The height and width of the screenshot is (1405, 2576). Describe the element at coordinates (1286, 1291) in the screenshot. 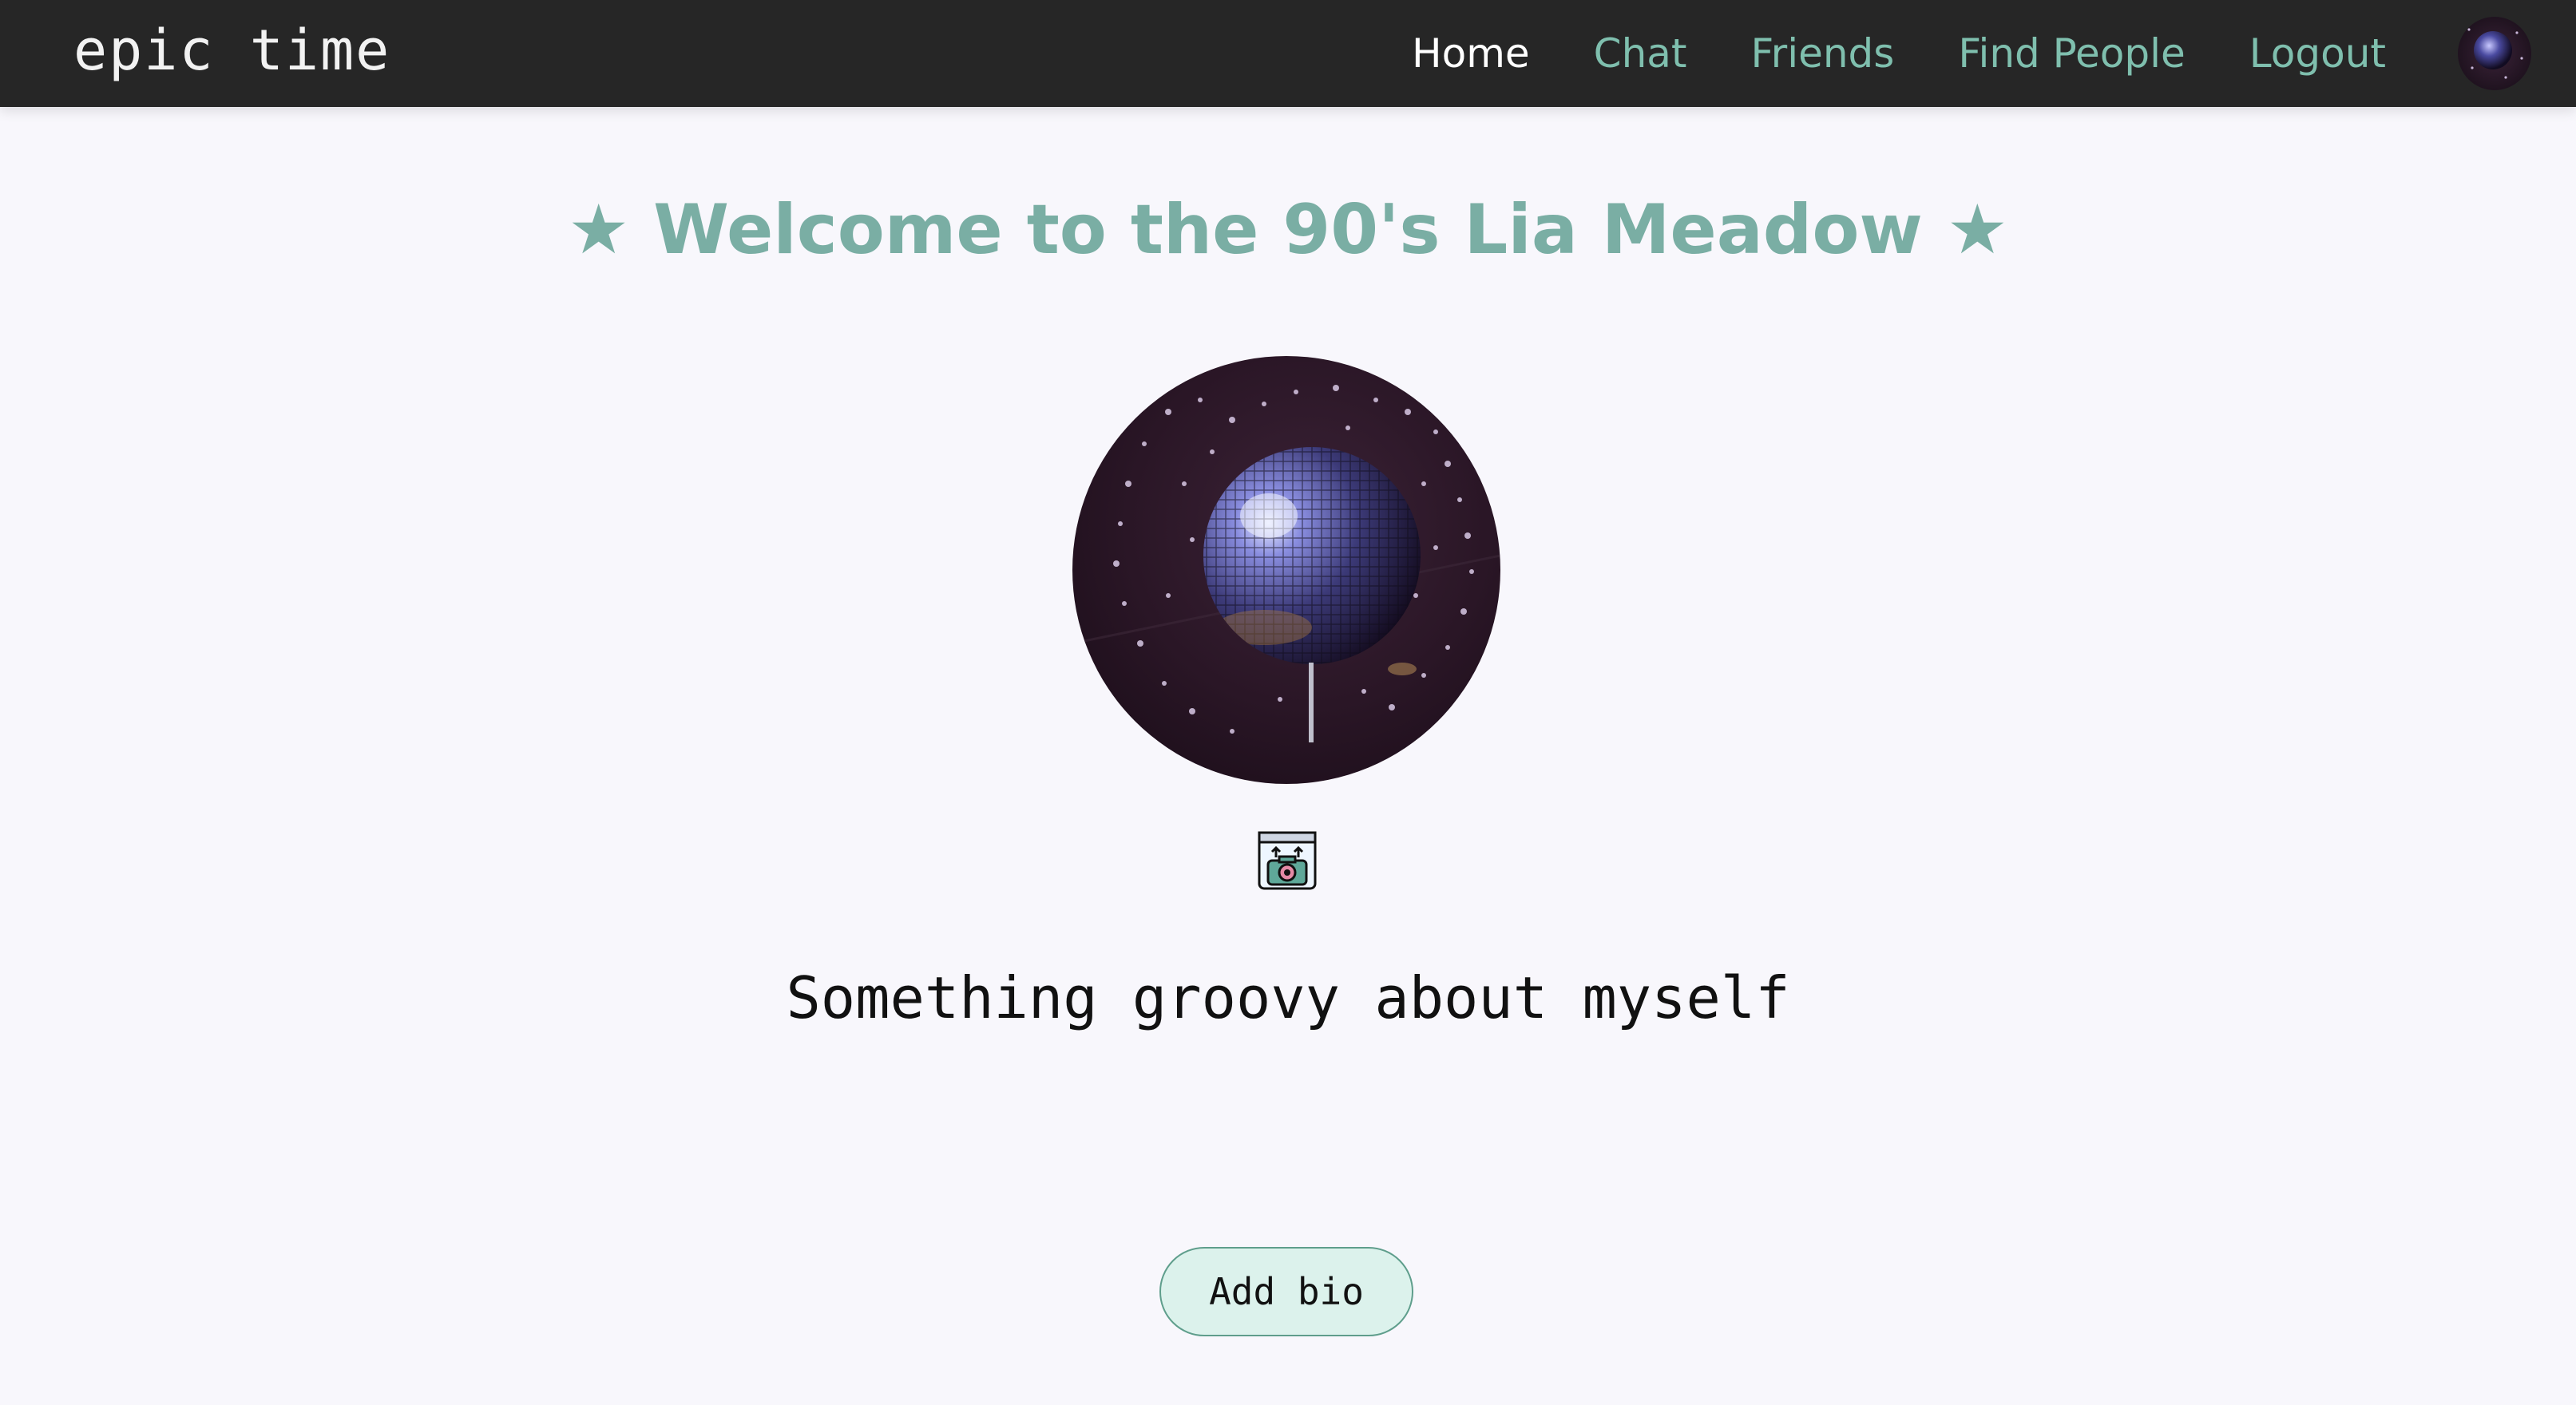

I see `add-bio-button: Add bio` at that location.